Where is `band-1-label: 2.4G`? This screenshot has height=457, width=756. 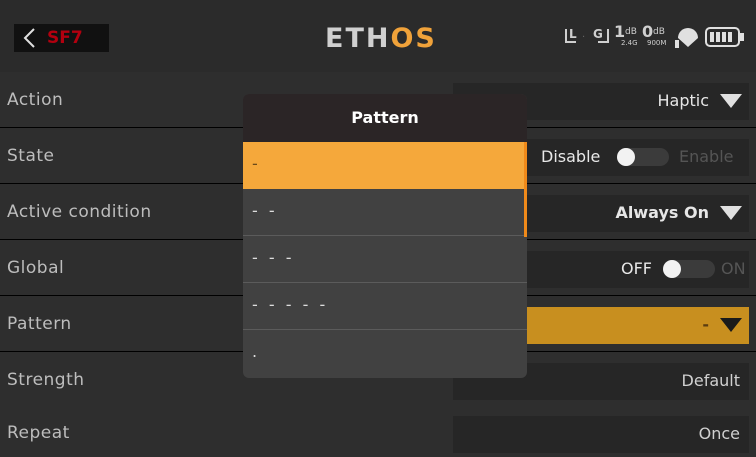
band-1-label: 2.4G is located at coordinates (629, 43).